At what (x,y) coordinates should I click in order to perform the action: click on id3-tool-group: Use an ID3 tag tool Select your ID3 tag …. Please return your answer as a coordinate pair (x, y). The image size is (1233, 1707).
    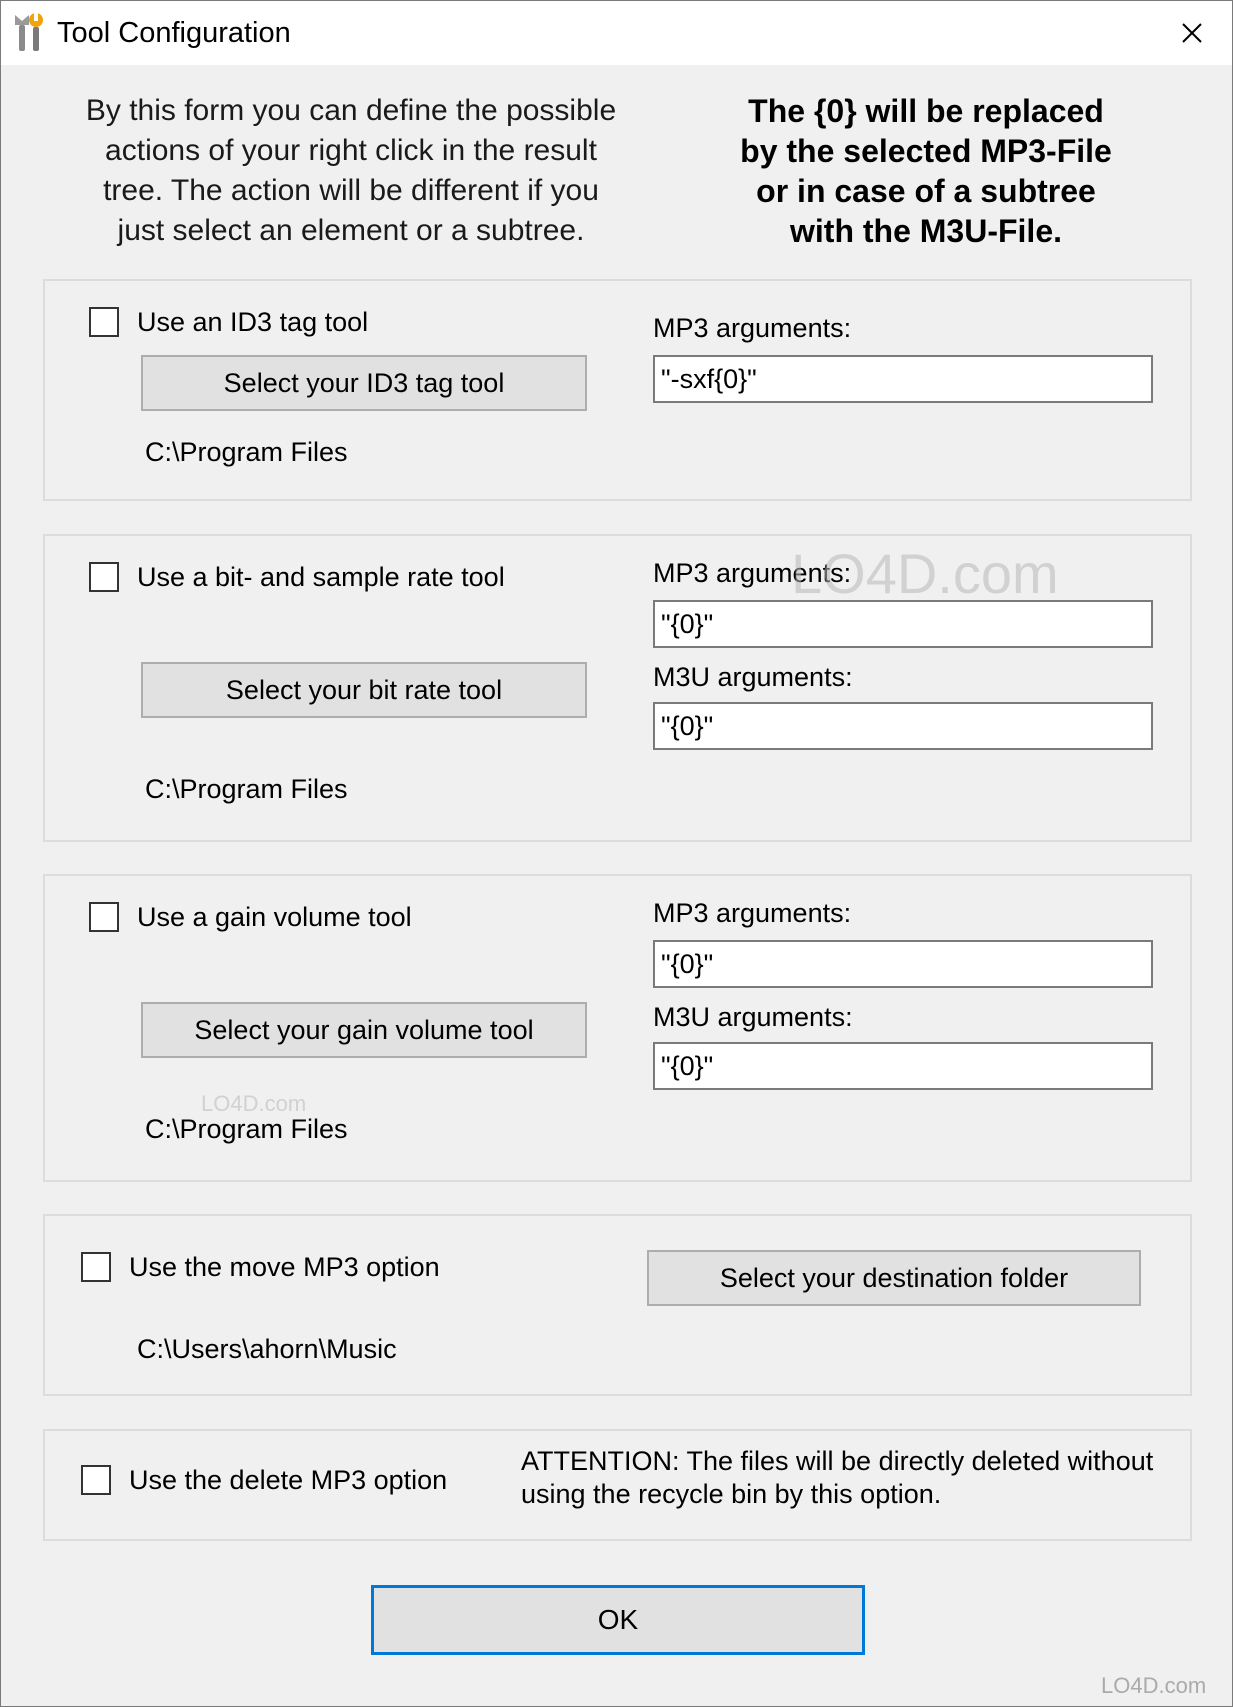
    Looking at the image, I should click on (617, 390).